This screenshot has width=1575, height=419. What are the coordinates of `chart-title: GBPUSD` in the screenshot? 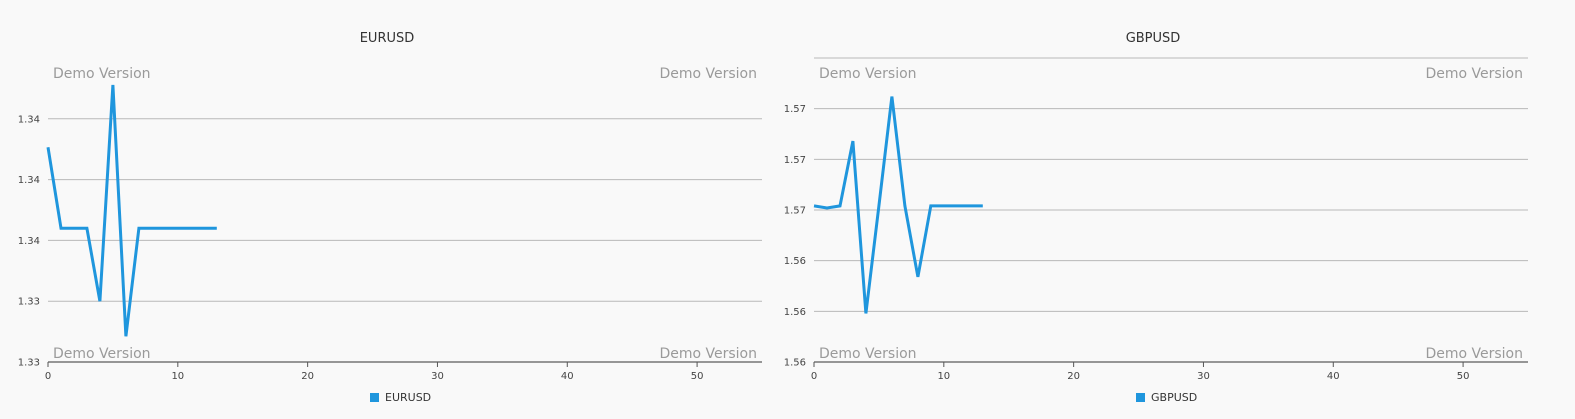 It's located at (1153, 38).